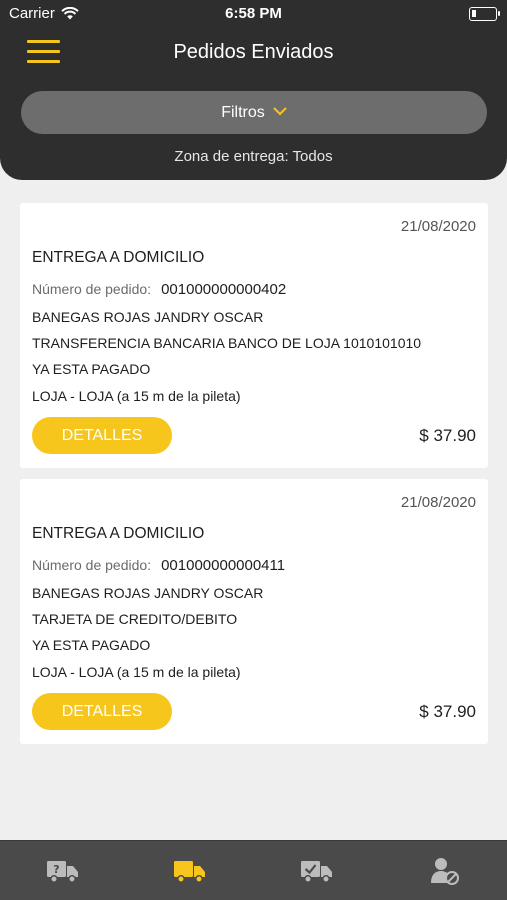 This screenshot has width=507, height=900. I want to click on order-number-row: Número de pedido: 001000000000411, so click(158, 565).